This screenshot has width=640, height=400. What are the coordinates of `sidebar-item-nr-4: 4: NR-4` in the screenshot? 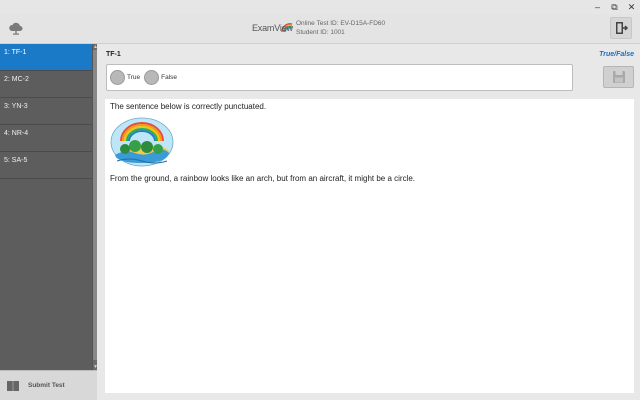 It's located at (46, 138).